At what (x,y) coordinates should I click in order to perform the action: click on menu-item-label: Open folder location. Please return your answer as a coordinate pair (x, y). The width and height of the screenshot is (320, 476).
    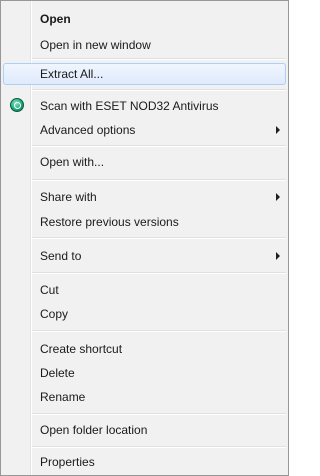
    Looking at the image, I should click on (94, 430).